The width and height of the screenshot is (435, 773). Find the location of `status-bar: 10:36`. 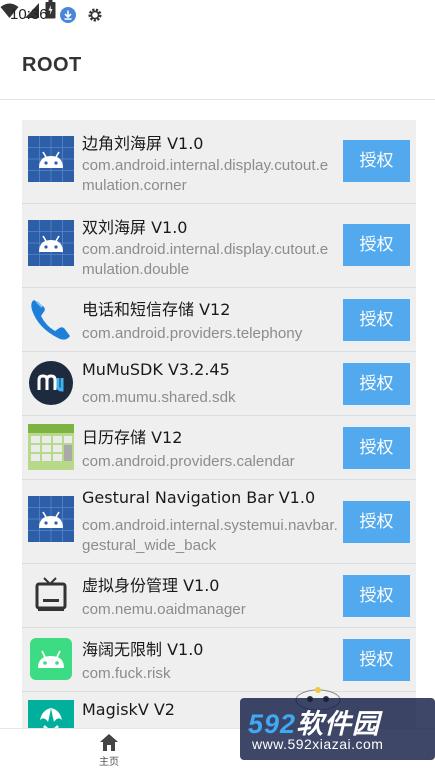

status-bar: 10:36 is located at coordinates (217, 15).